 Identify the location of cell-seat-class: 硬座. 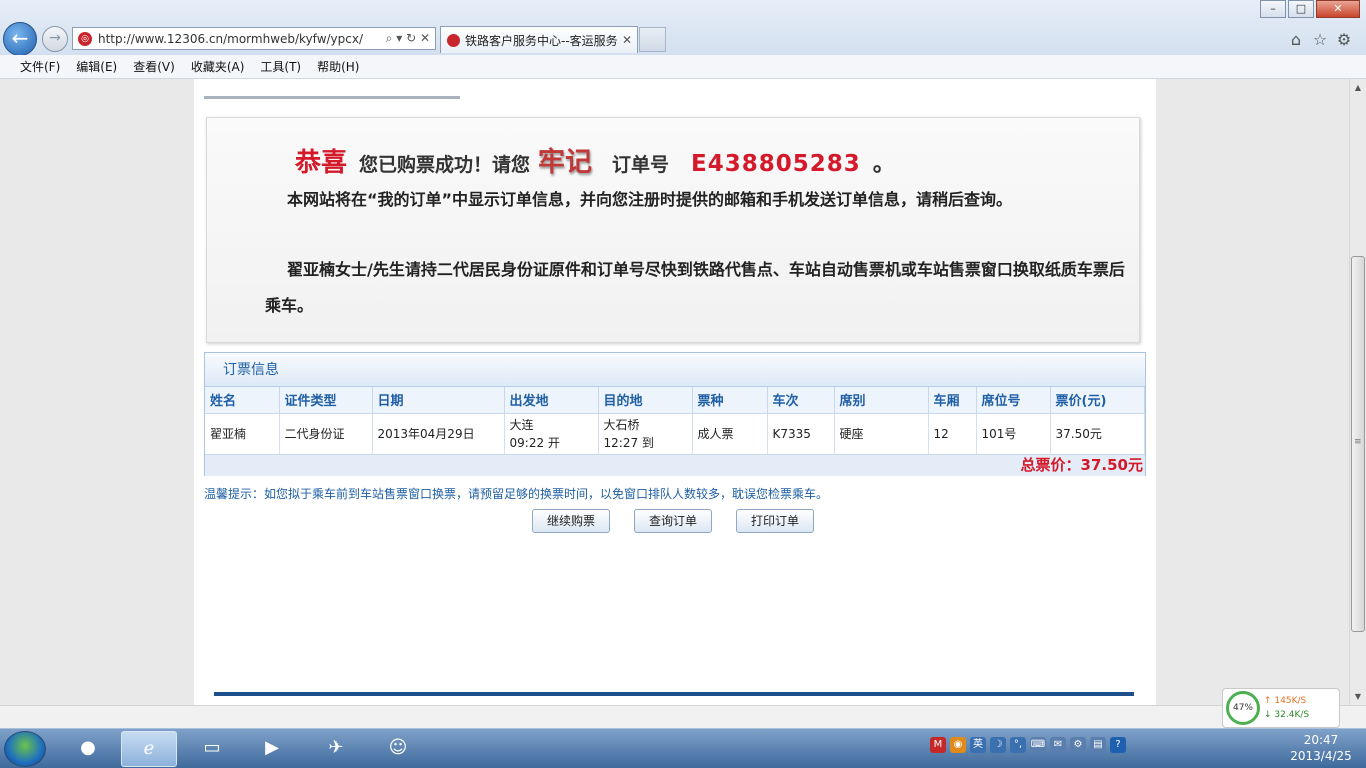
(881, 434).